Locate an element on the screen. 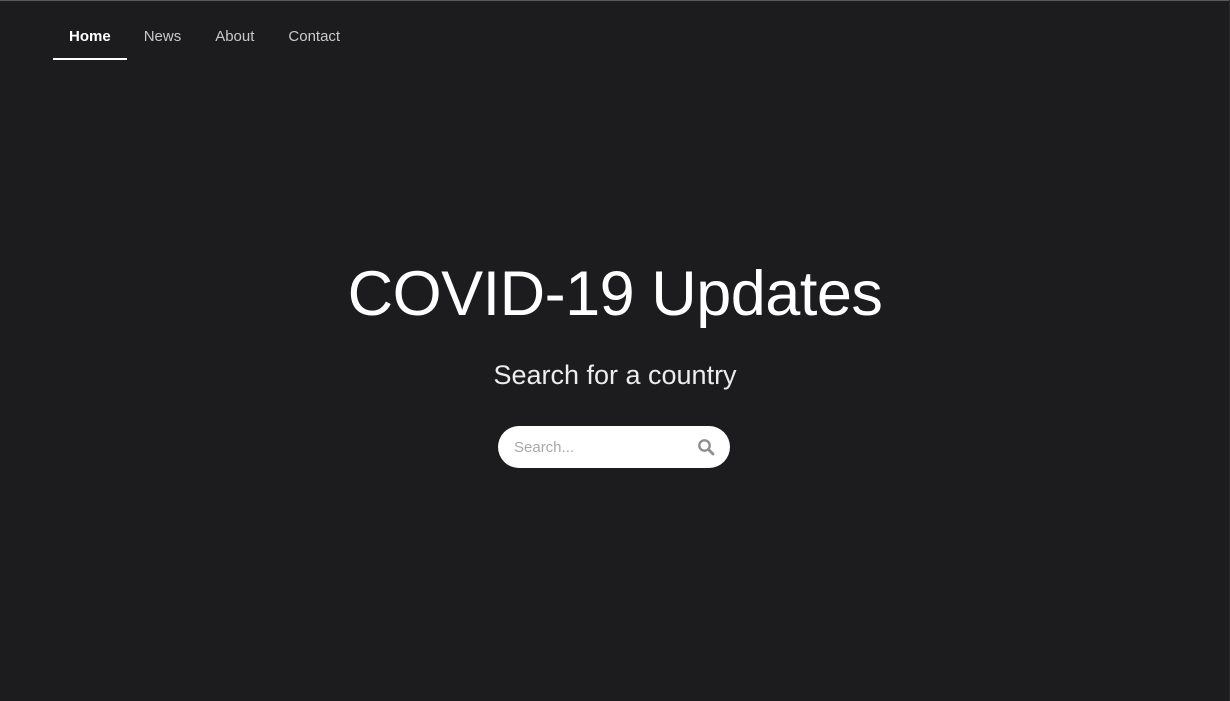  nav-item-home: Home is located at coordinates (90, 30).